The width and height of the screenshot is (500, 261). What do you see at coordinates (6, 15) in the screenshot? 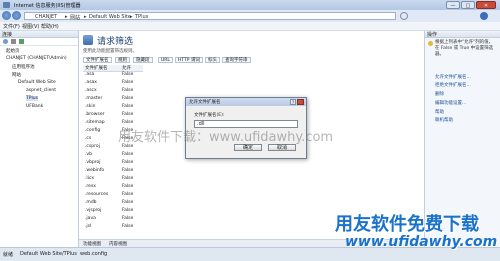
I see `back-button` at bounding box center [6, 15].